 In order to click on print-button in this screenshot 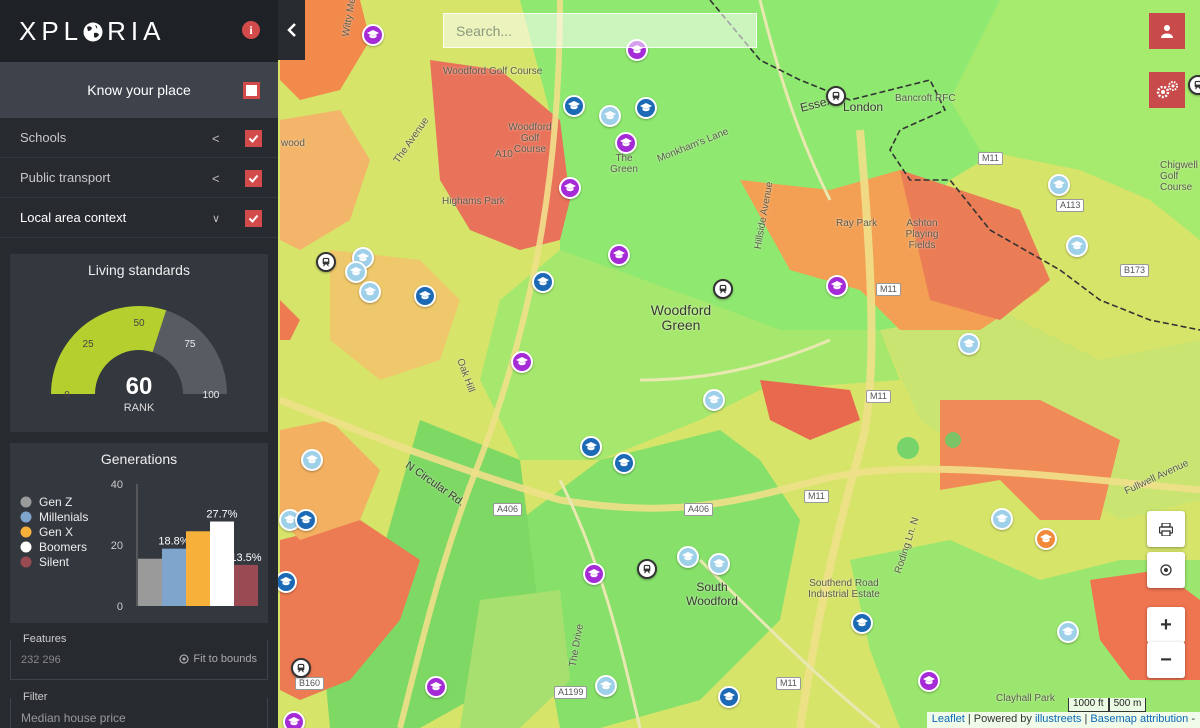, I will do `click(1166, 529)`.